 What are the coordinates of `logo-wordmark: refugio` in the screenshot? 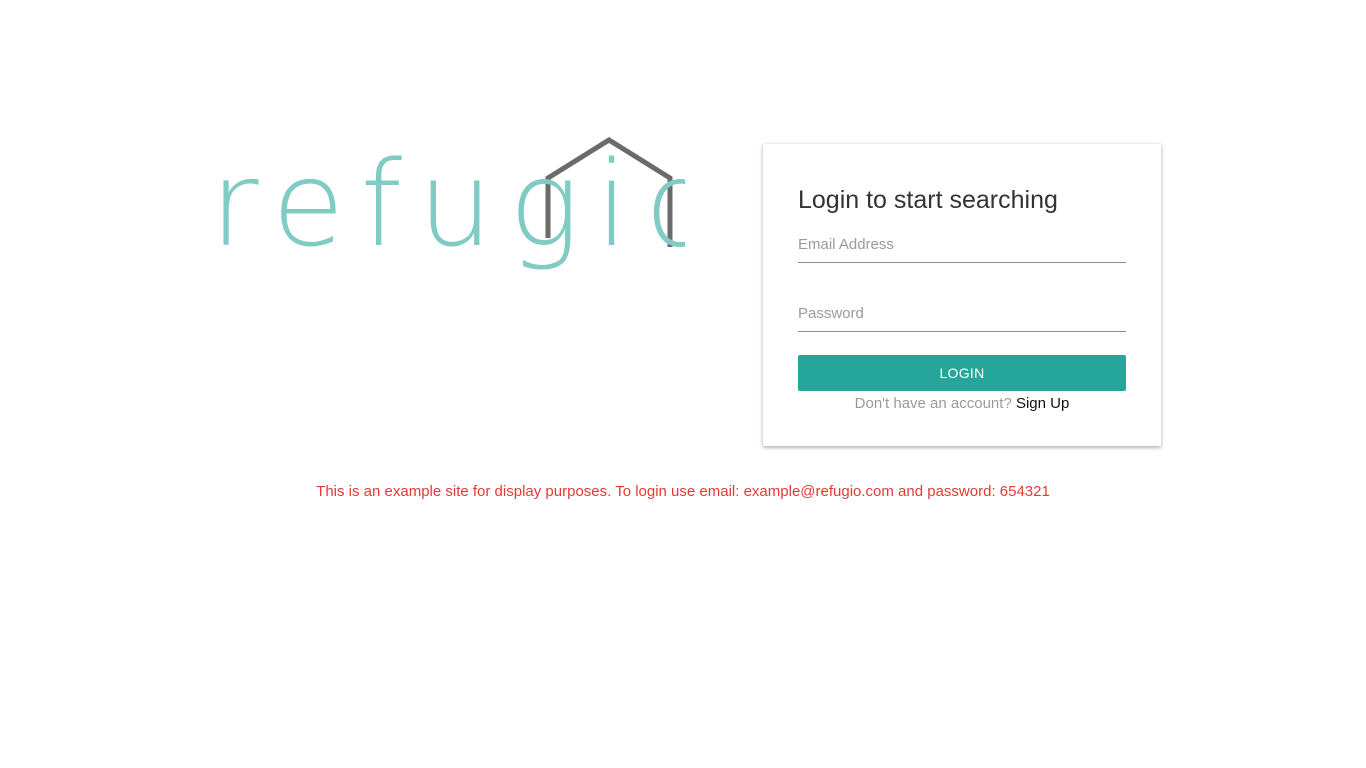 It's located at (447, 204).